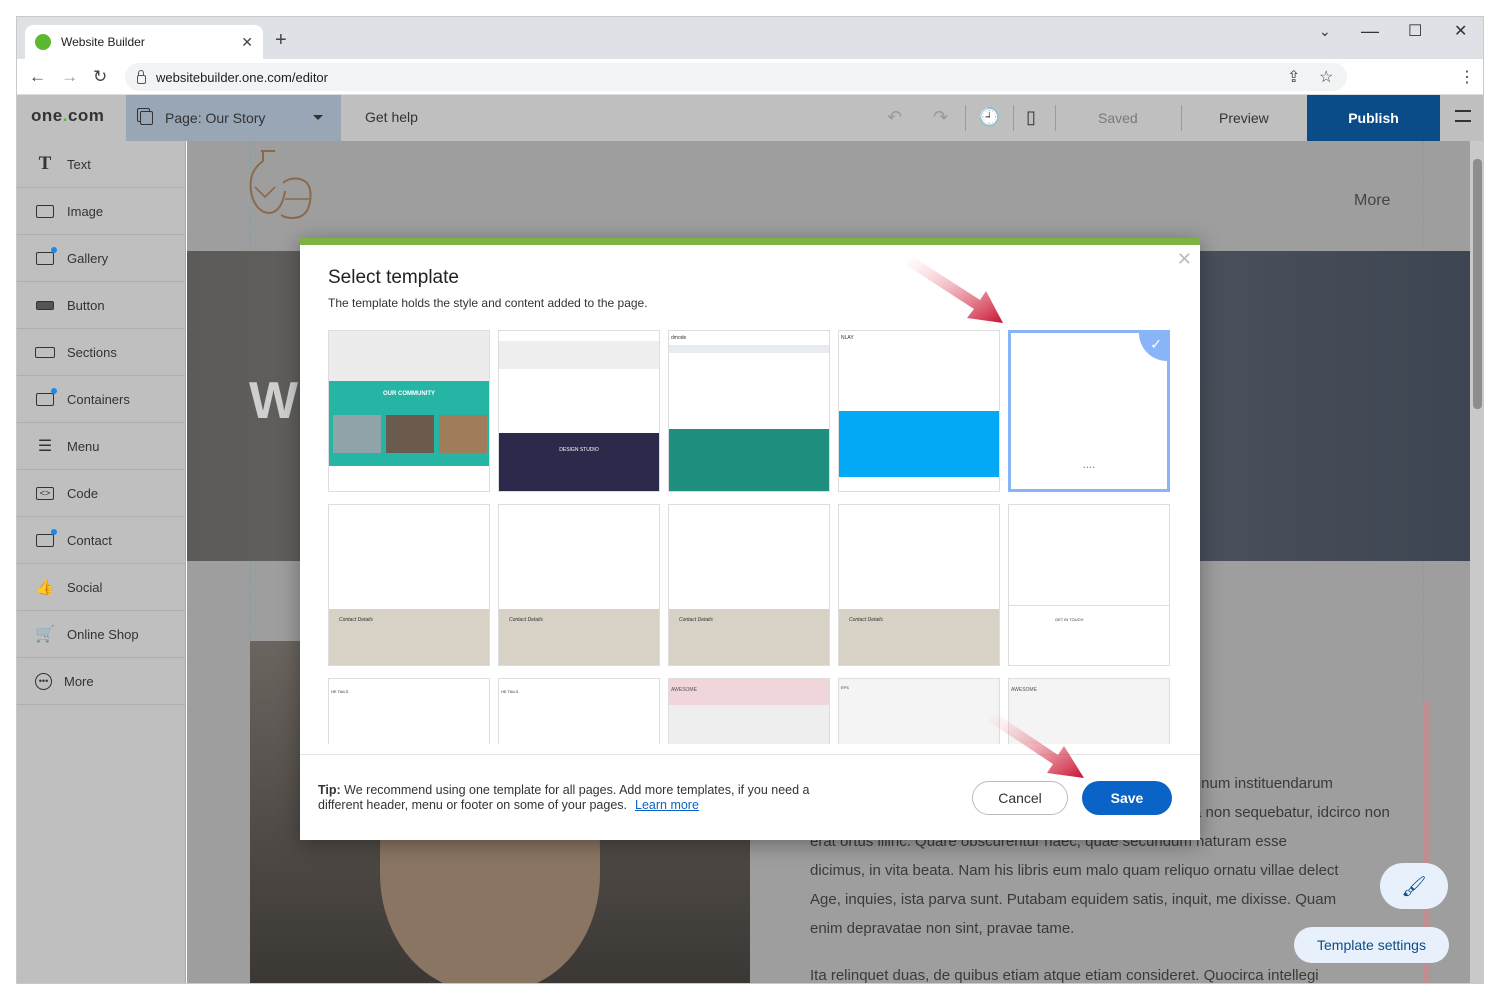 The width and height of the screenshot is (1500, 1000). What do you see at coordinates (1463, 116) in the screenshot?
I see `hamburger-menu-icon` at bounding box center [1463, 116].